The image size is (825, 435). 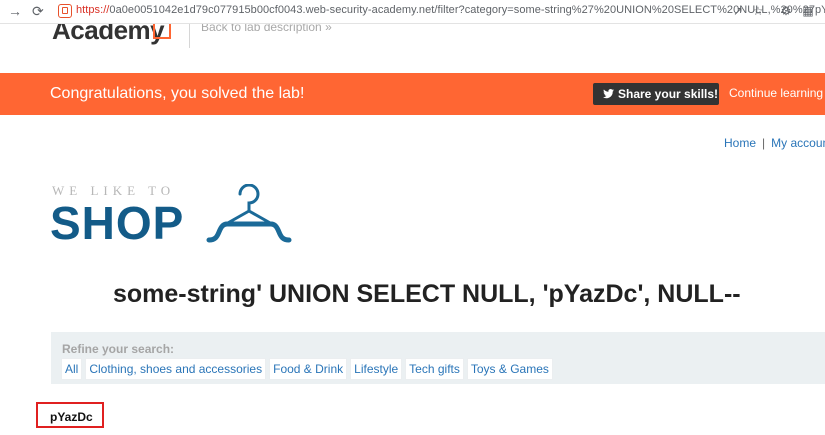 I want to click on share-skills-button: Share your skills!, so click(x=656, y=94).